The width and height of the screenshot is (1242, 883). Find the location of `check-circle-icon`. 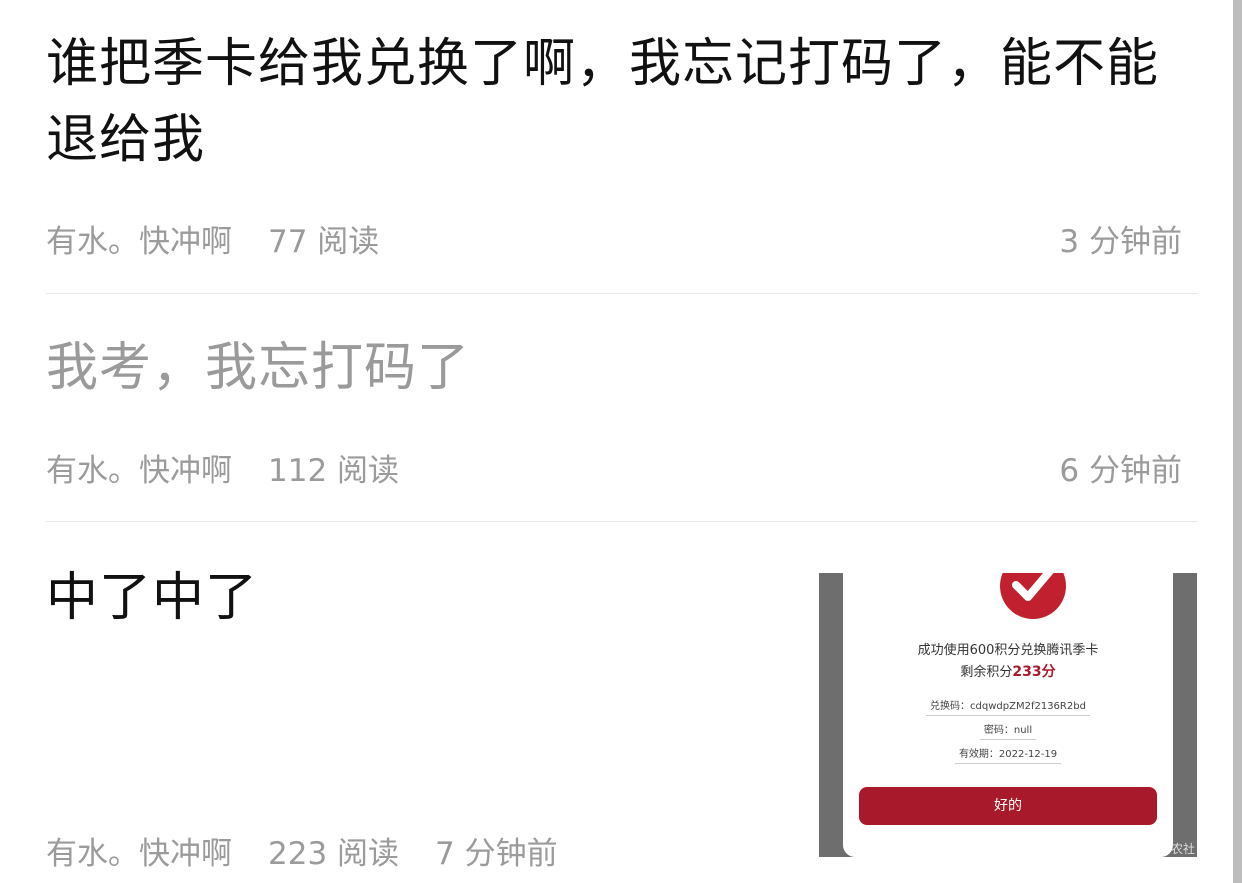

check-circle-icon is located at coordinates (1033, 596).